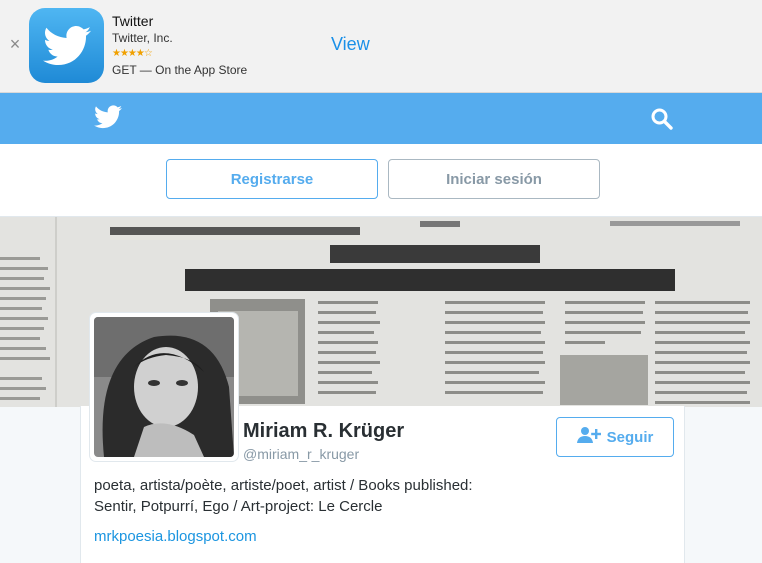  I want to click on add-user-icon, so click(588, 437).